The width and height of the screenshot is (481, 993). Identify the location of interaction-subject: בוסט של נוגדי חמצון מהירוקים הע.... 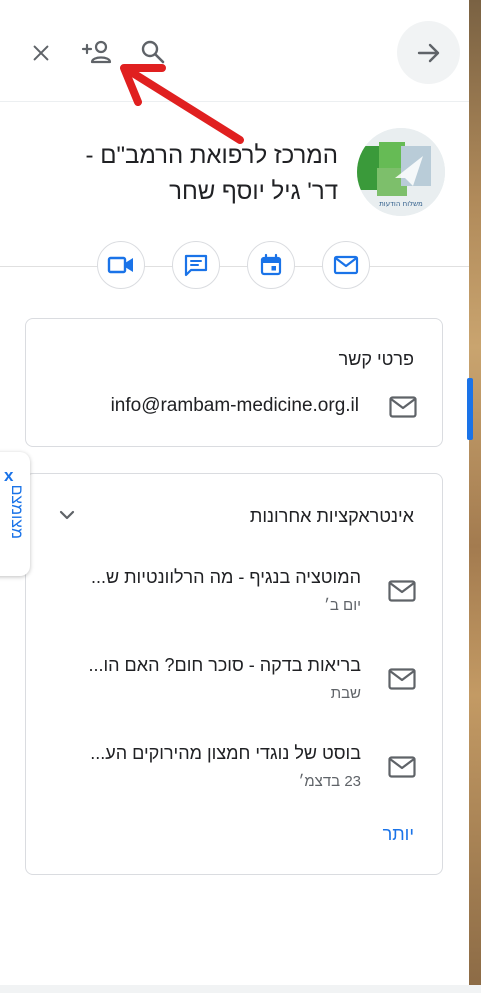
(225, 753).